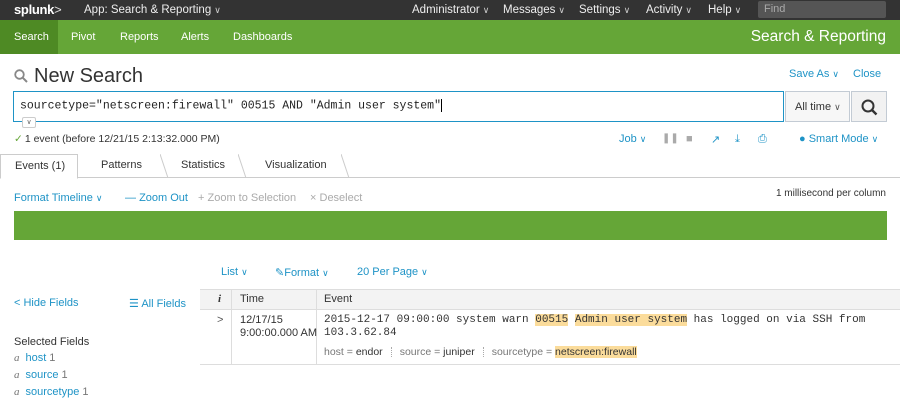 Image resolution: width=900 pixels, height=417 pixels. I want to click on job-menu: Job ∨, so click(632, 139).